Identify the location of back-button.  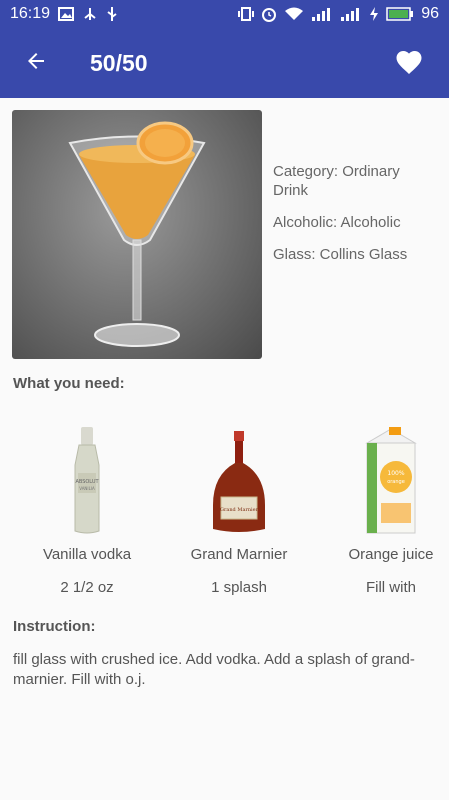
(36, 63).